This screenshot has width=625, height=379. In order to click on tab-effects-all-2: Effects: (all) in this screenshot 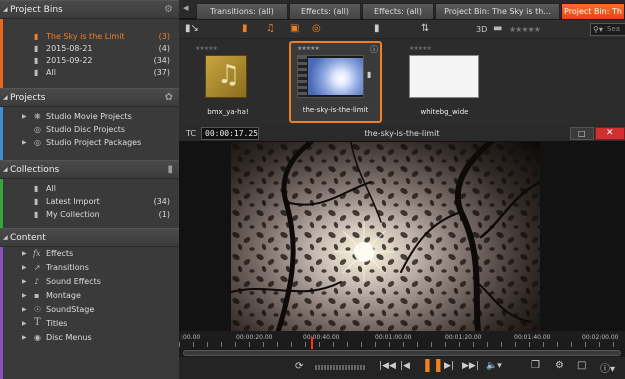, I will do `click(398, 11)`.